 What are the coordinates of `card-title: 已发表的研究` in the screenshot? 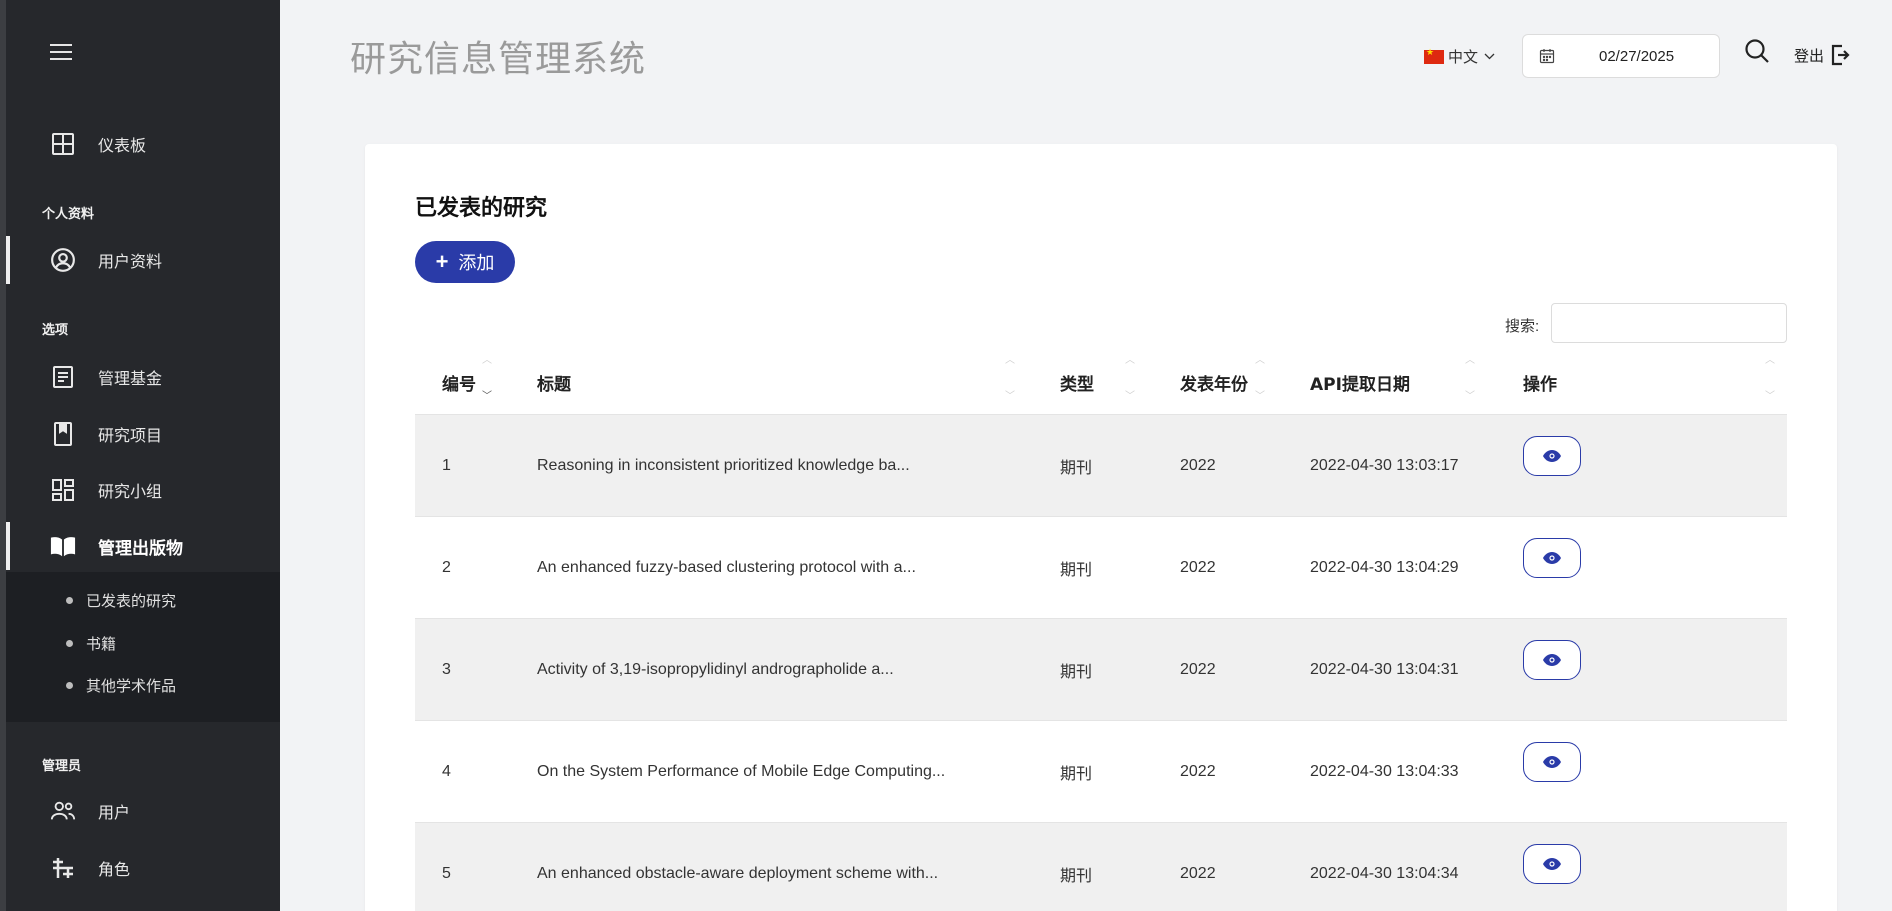 It's located at (481, 208).